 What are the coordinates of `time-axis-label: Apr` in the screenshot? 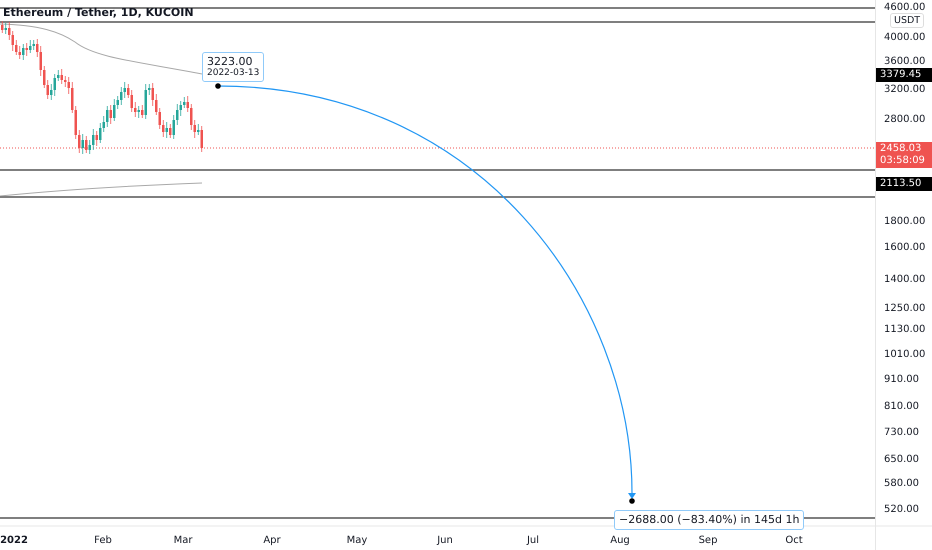 It's located at (272, 540).